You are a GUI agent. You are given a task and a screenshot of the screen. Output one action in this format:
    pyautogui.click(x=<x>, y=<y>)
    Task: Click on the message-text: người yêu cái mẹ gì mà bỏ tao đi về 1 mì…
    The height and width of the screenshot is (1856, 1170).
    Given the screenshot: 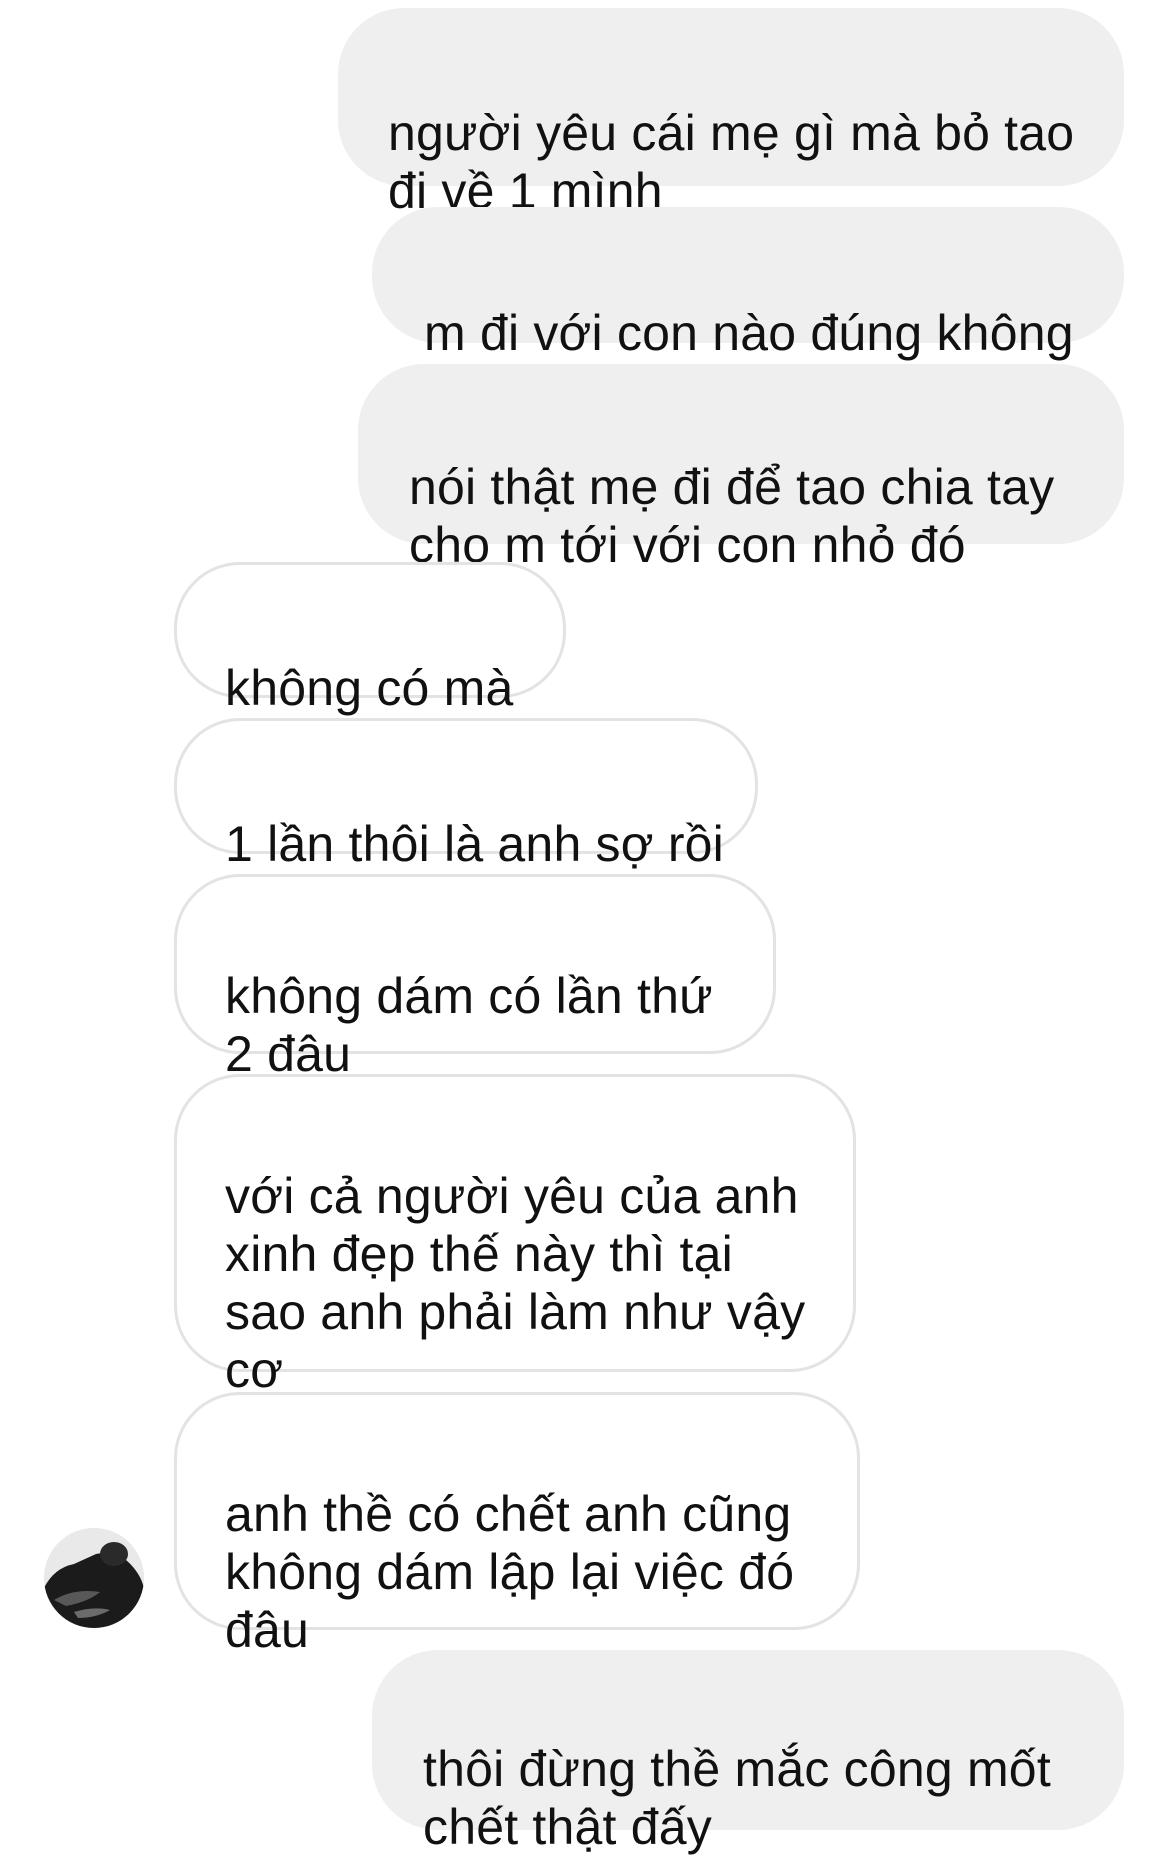 What is the action you would take?
    pyautogui.click(x=731, y=162)
    